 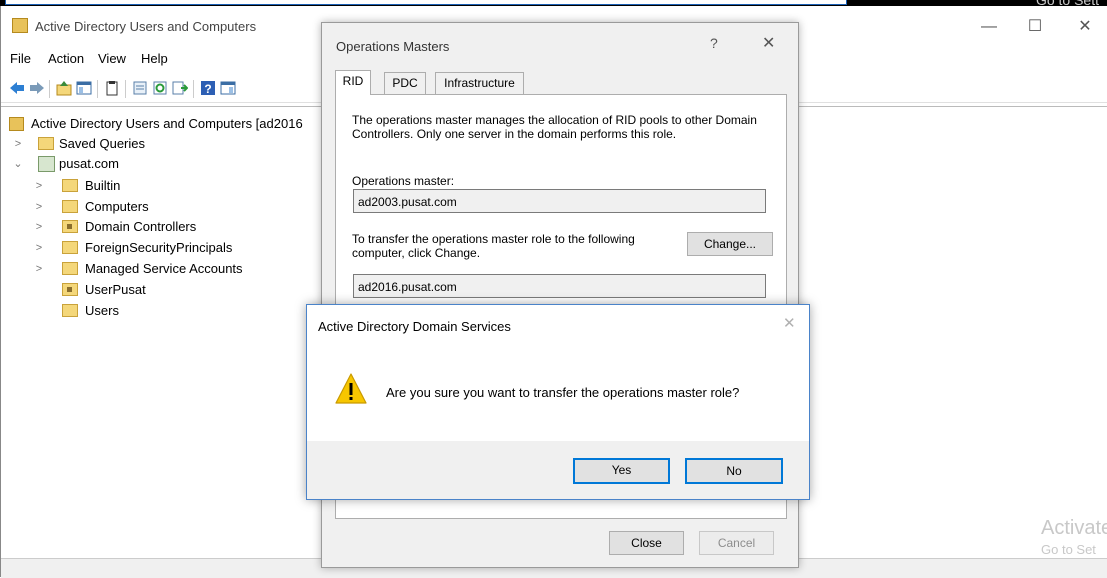 I want to click on dialog-footer: Yes No, so click(x=558, y=470).